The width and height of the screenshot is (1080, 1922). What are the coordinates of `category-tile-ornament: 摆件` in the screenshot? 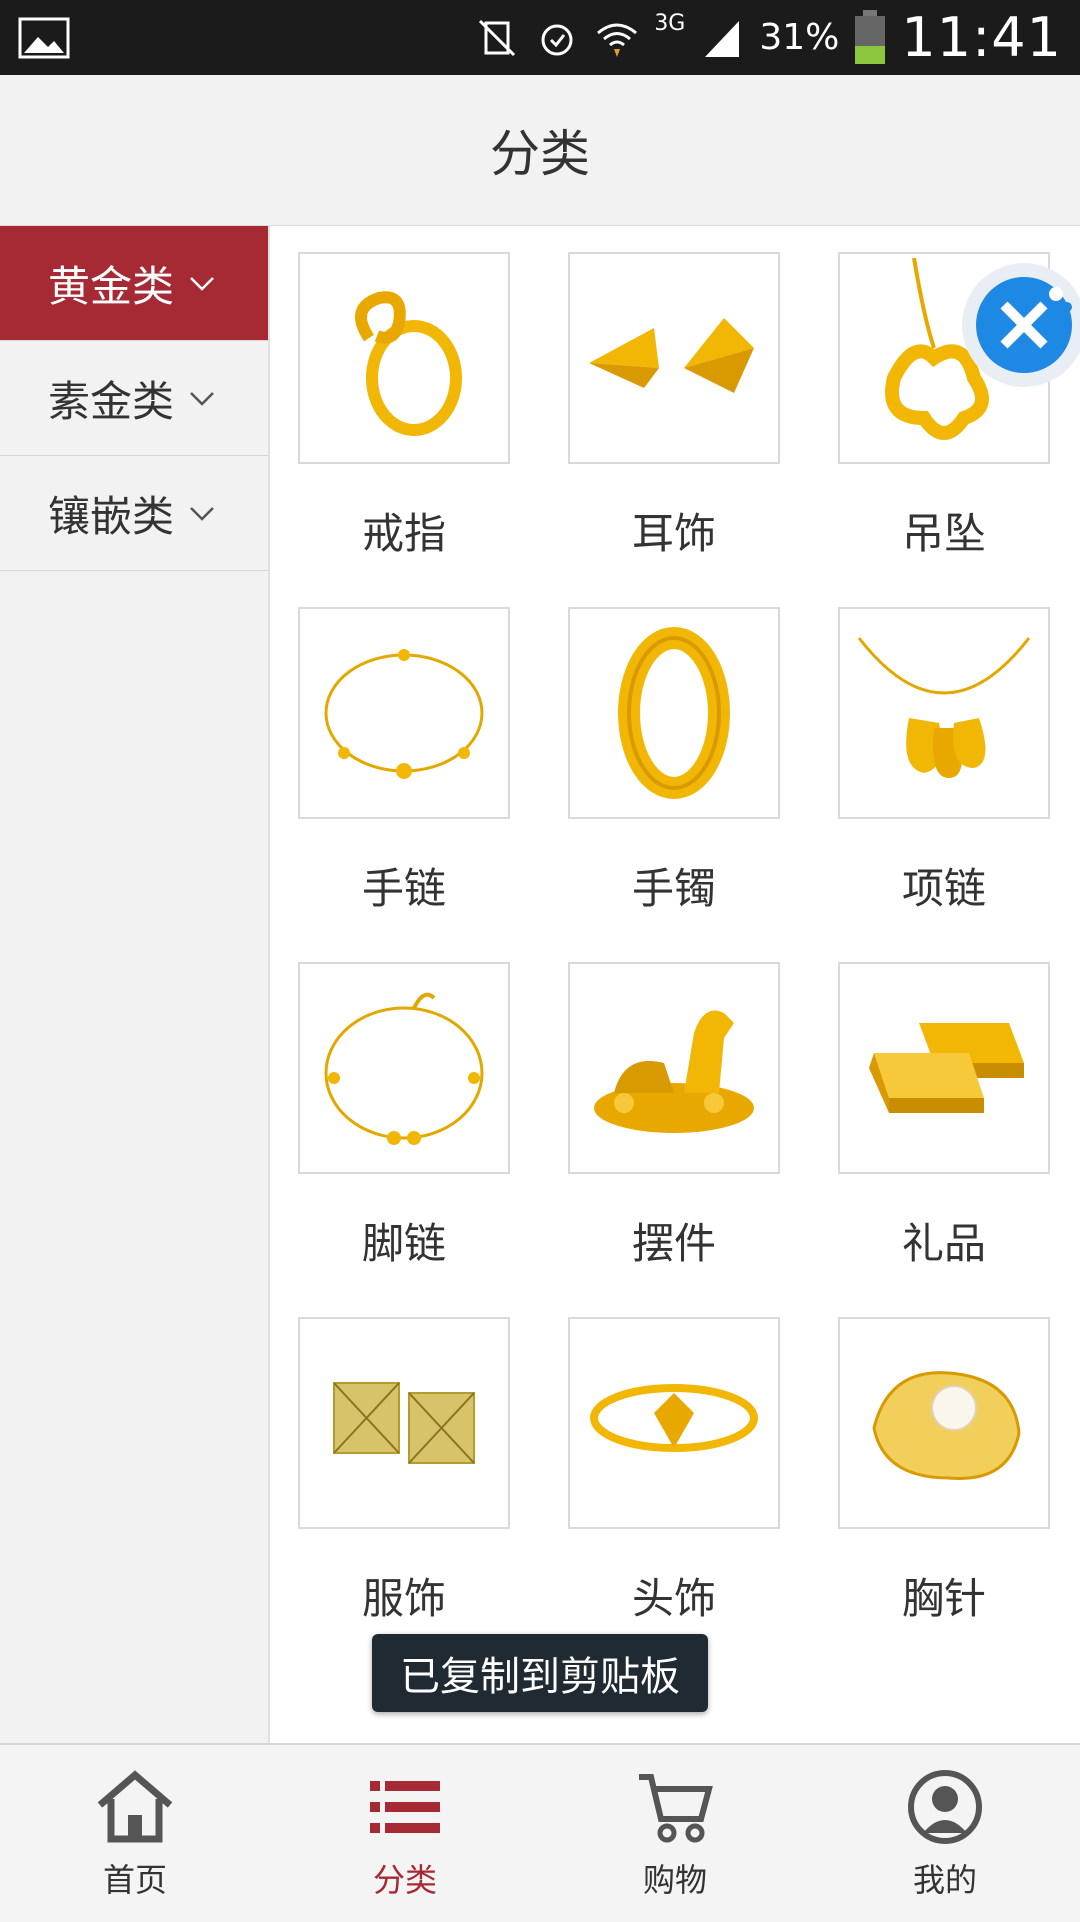 It's located at (674, 1139).